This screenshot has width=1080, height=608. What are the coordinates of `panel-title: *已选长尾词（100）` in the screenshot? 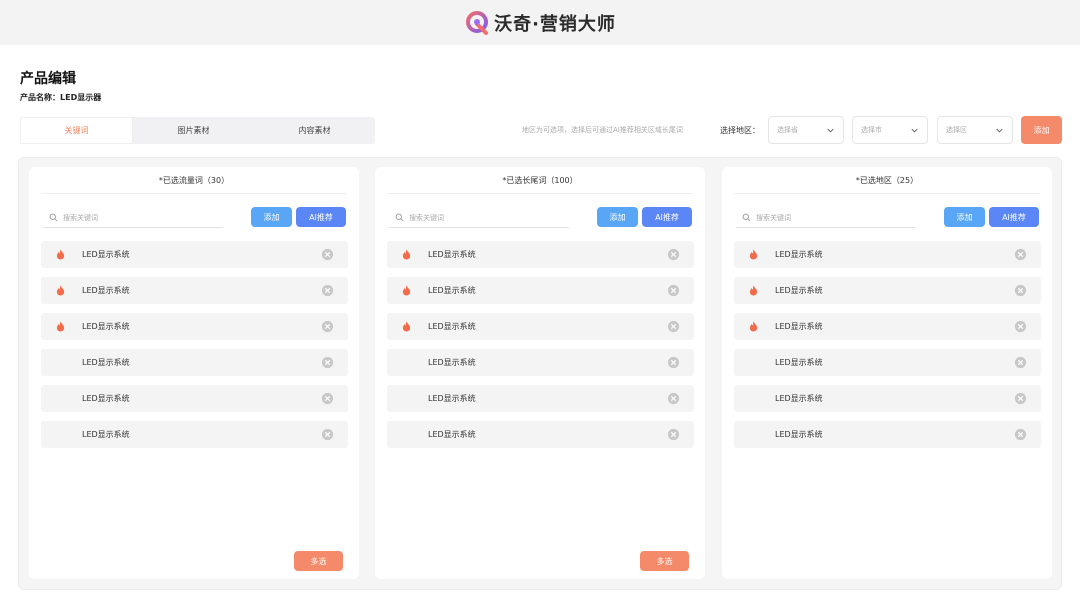 It's located at (540, 180).